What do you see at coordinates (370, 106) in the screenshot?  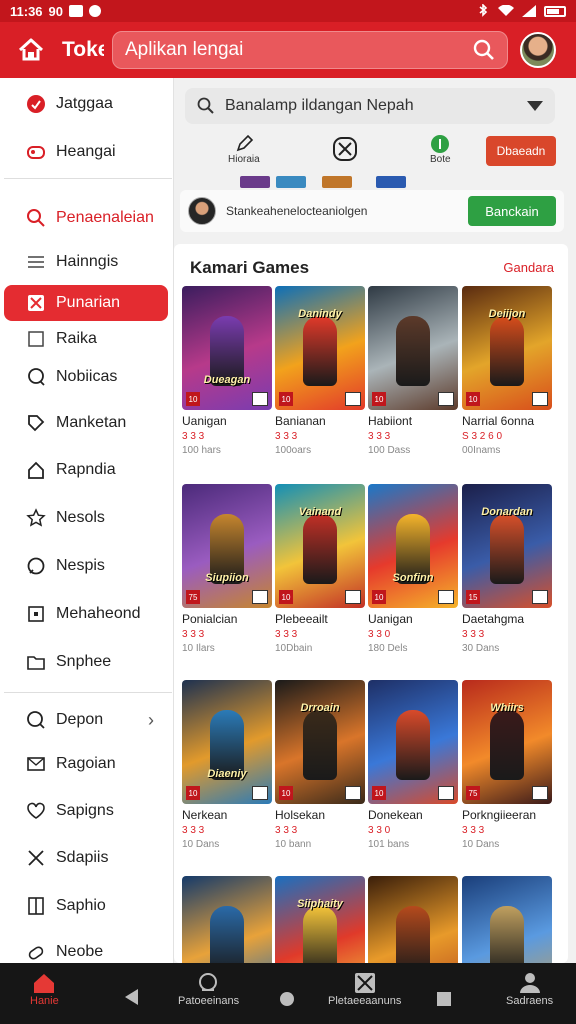 I see `secondary-search-input: Banalamp ildangan Nepah` at bounding box center [370, 106].